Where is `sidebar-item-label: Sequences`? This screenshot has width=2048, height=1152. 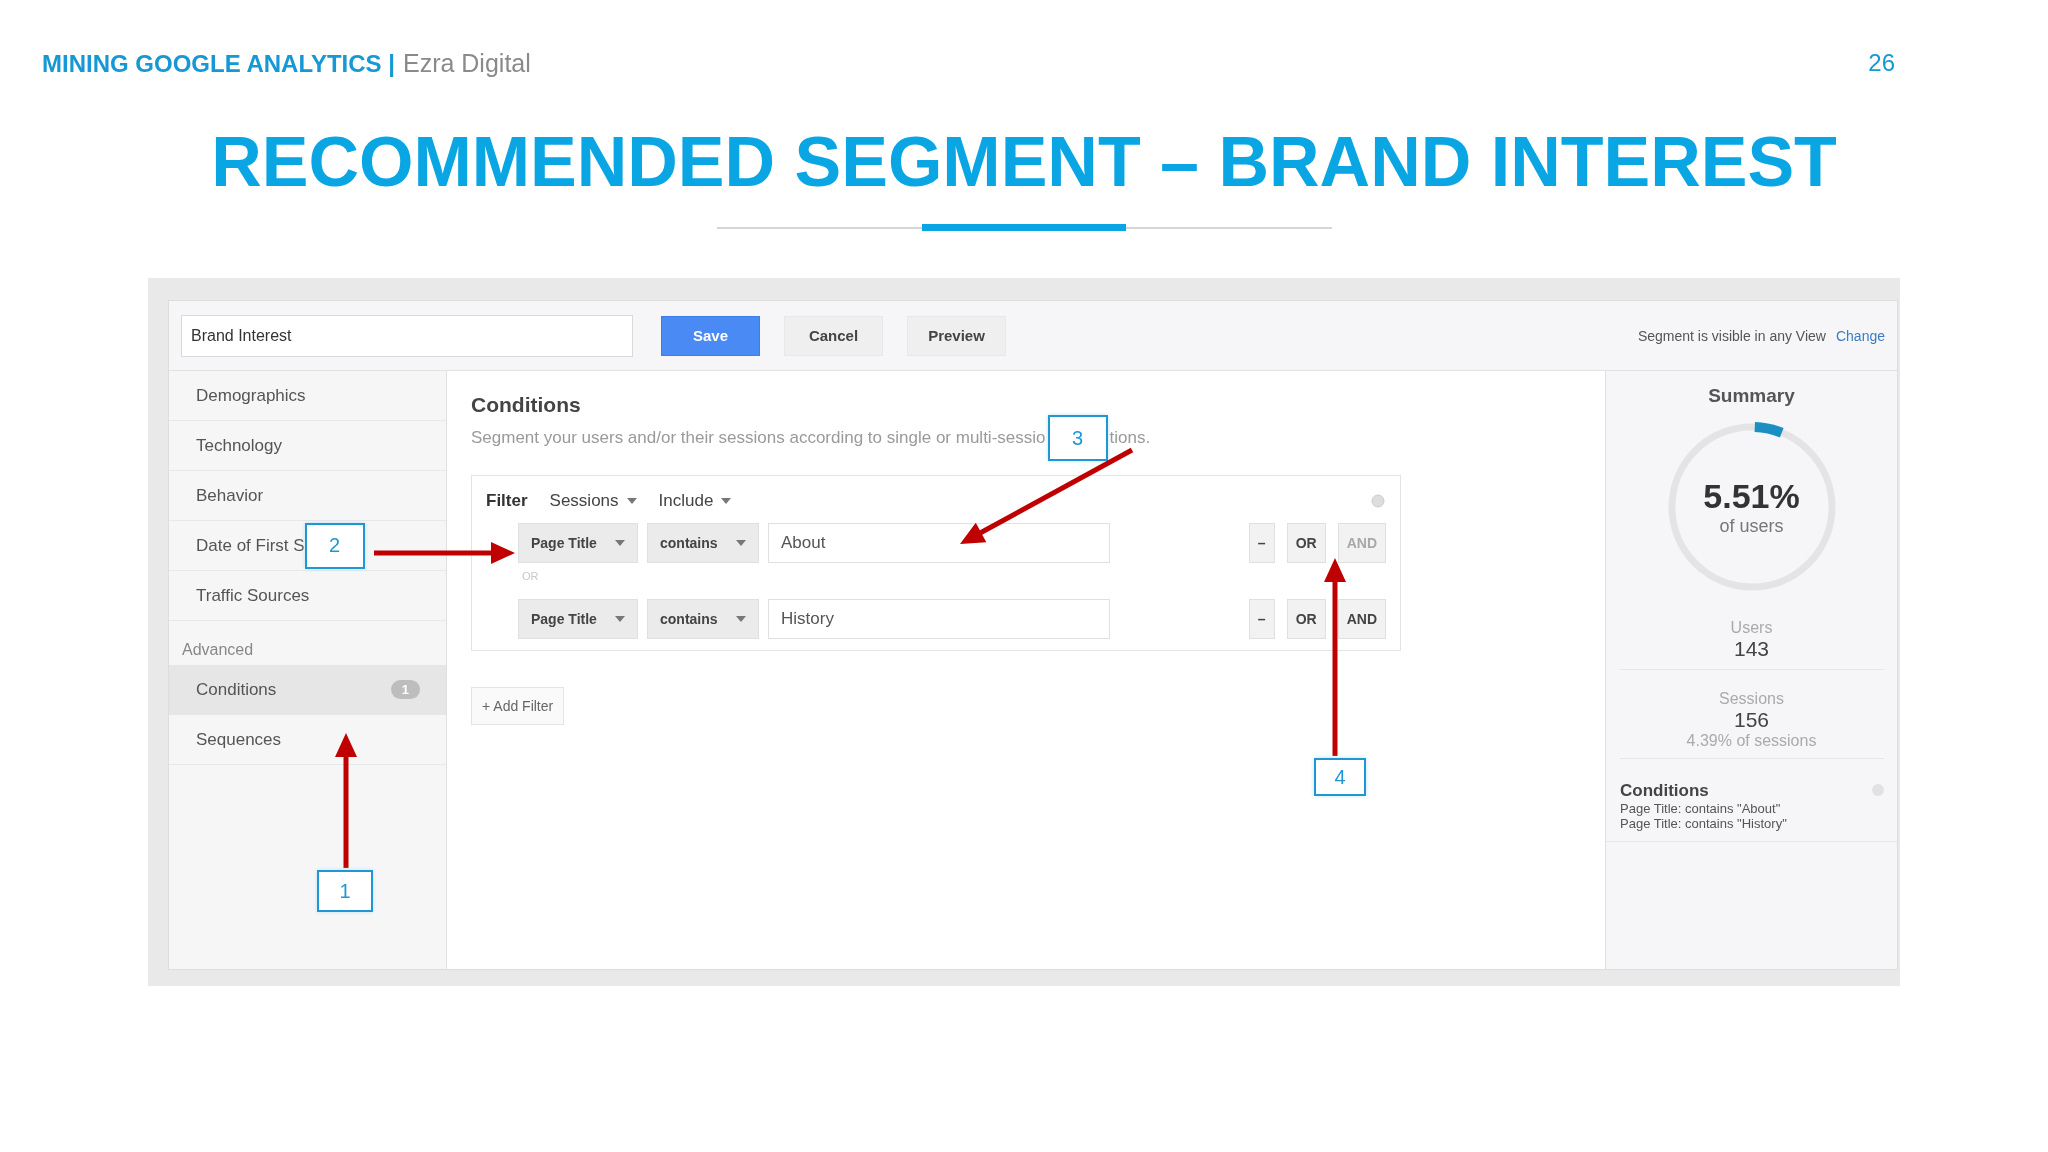
sidebar-item-label: Sequences is located at coordinates (239, 739).